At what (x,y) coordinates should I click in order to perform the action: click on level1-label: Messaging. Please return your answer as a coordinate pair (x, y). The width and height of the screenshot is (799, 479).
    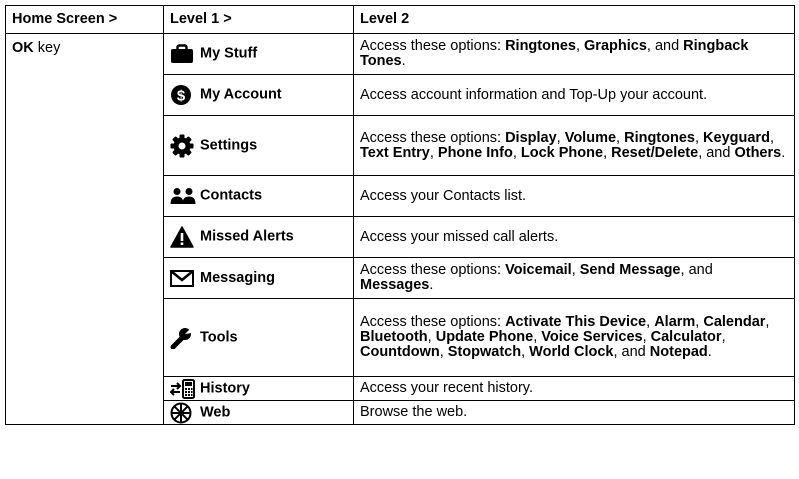
    Looking at the image, I should click on (237, 277).